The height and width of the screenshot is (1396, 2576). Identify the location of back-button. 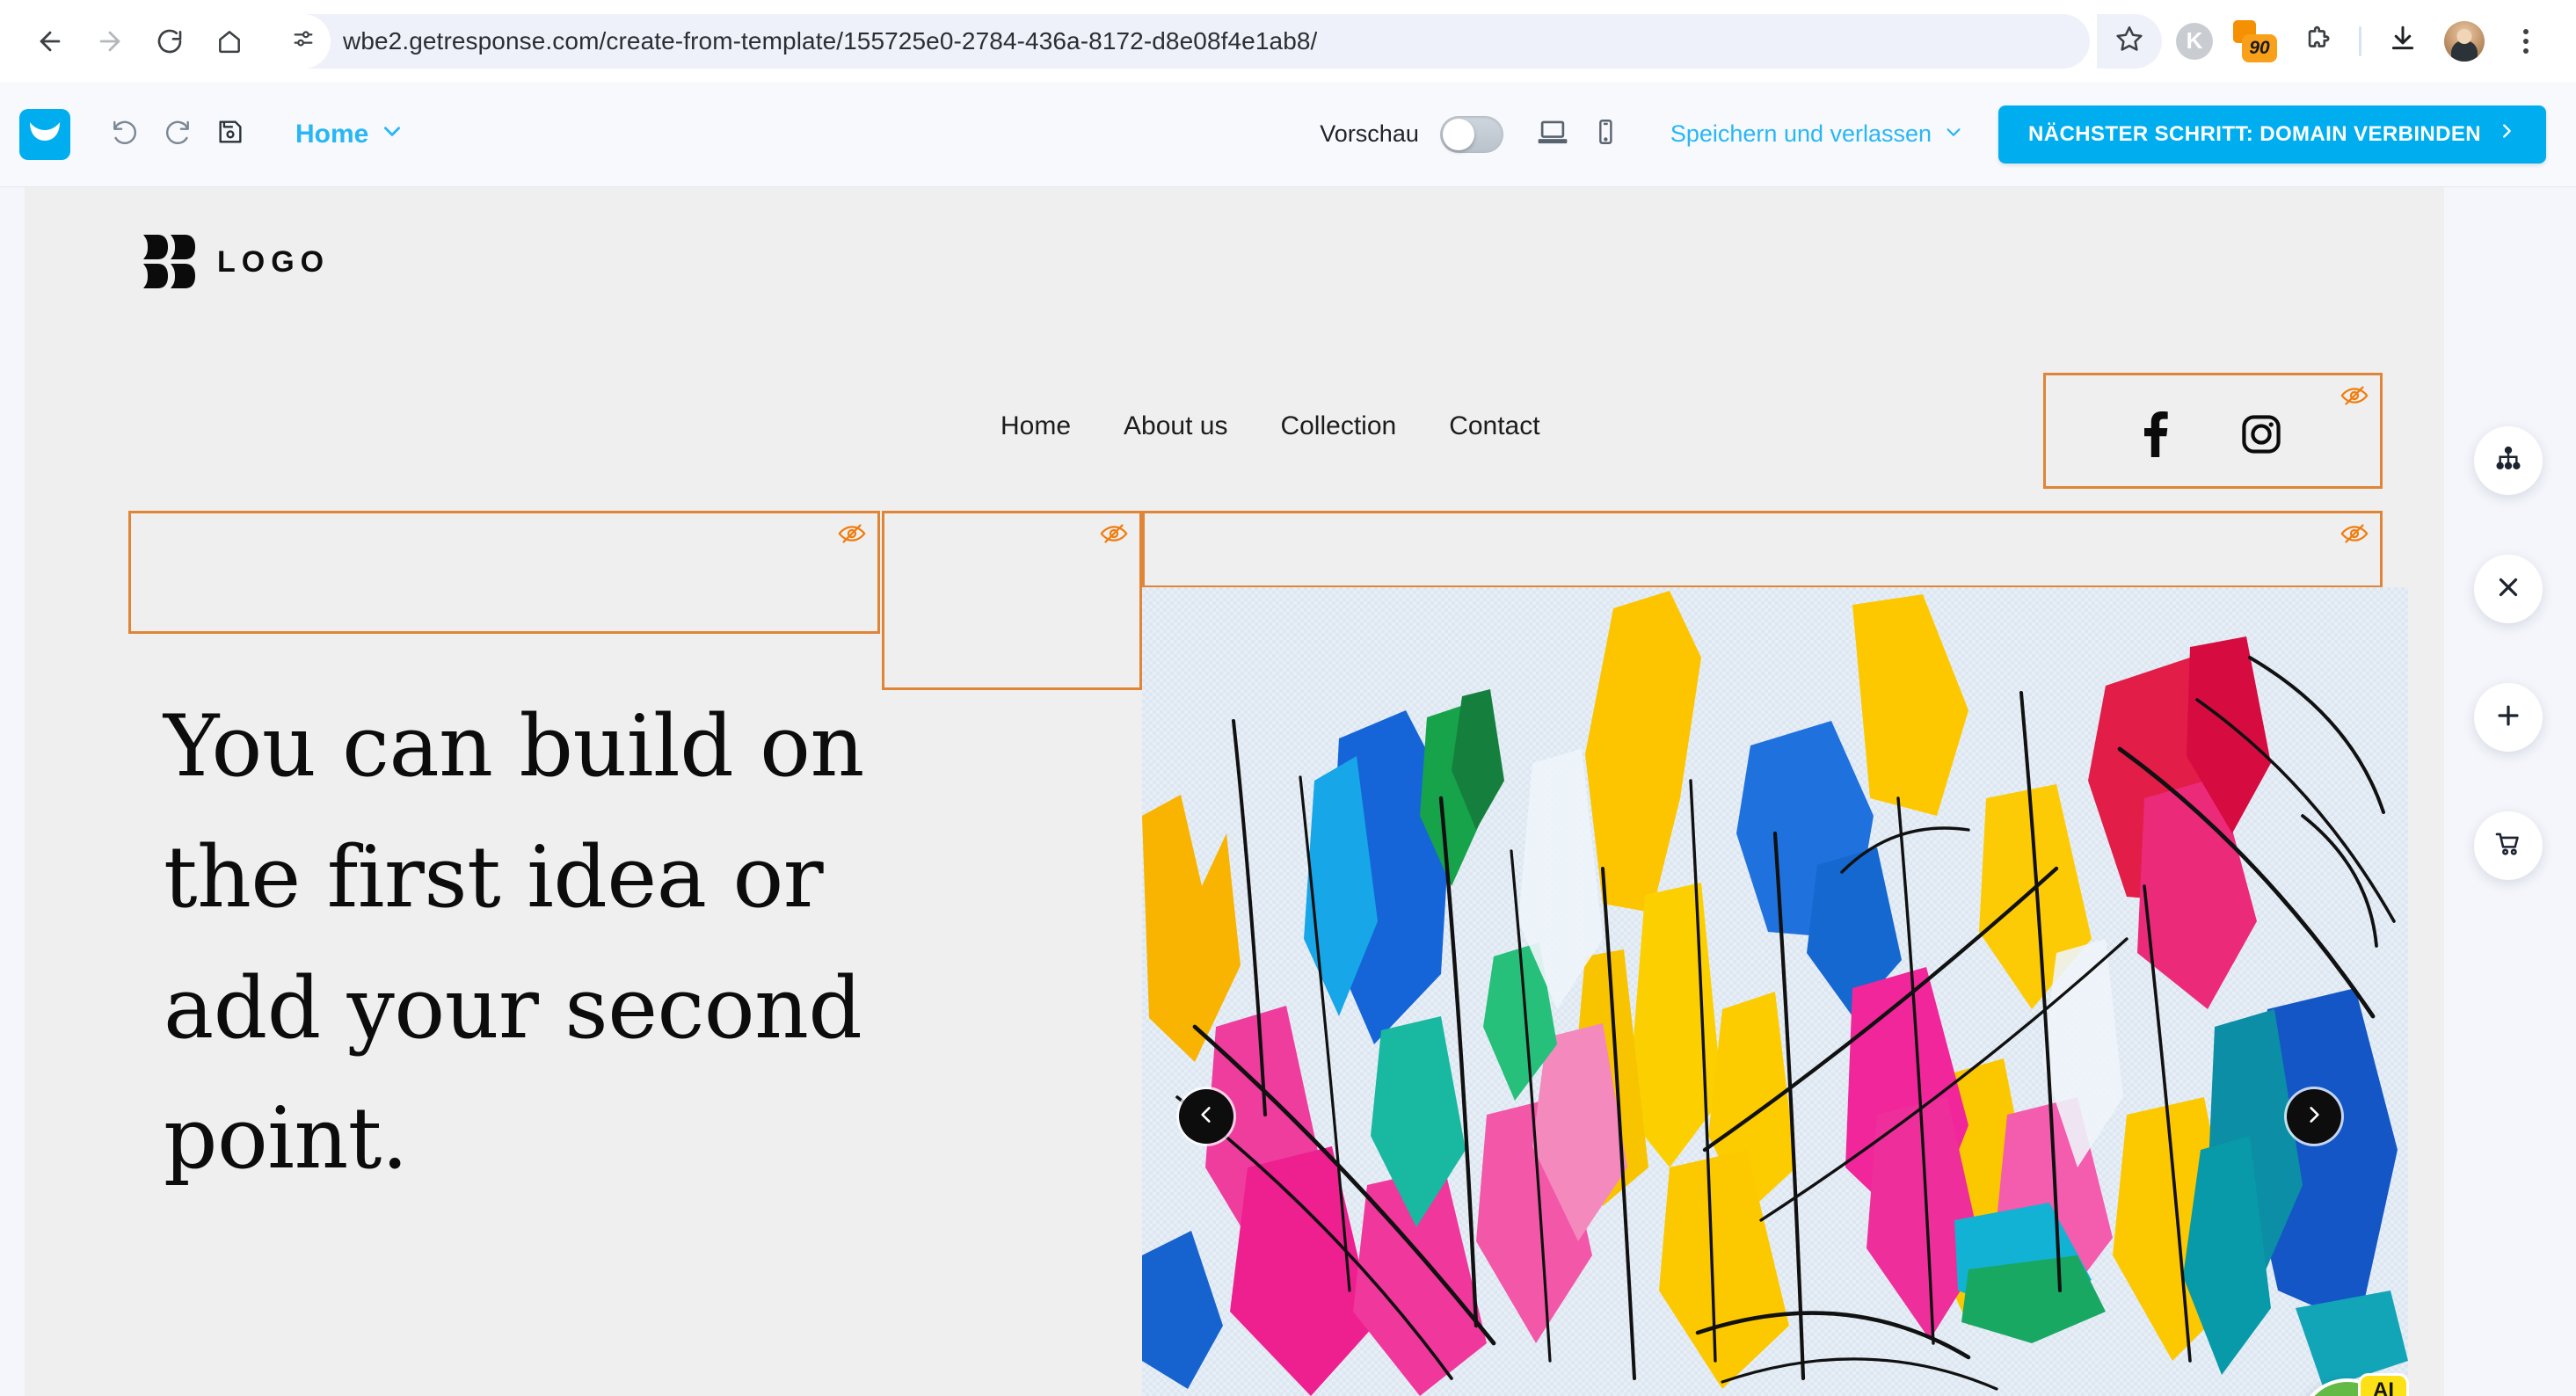
(50, 41).